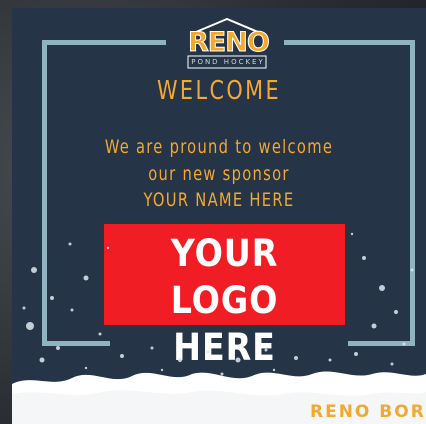 Image resolution: width=426 pixels, height=424 pixels. Describe the element at coordinates (368, 412) in the screenshot. I see `tagline: RENO BORN` at that location.